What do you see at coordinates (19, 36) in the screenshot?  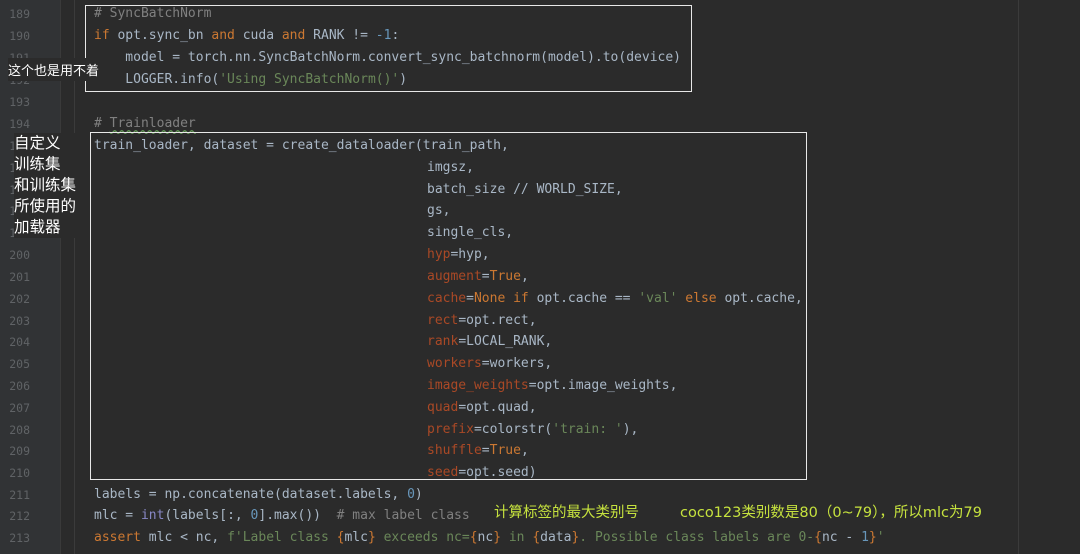 I see `line-number: 190` at bounding box center [19, 36].